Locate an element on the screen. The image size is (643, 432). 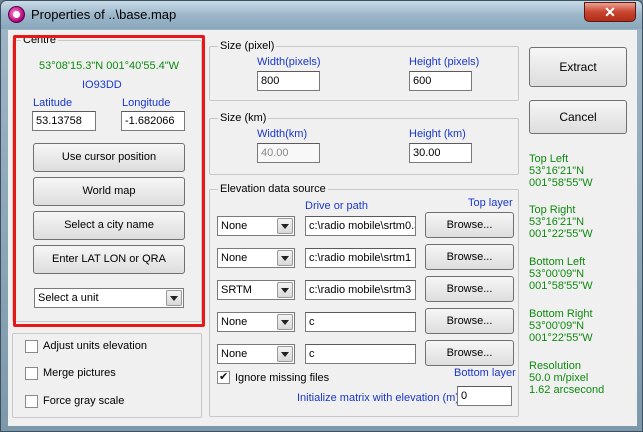
enter-lat-lon-qra-button: Enter LAT LON or QRA is located at coordinates (109, 259).